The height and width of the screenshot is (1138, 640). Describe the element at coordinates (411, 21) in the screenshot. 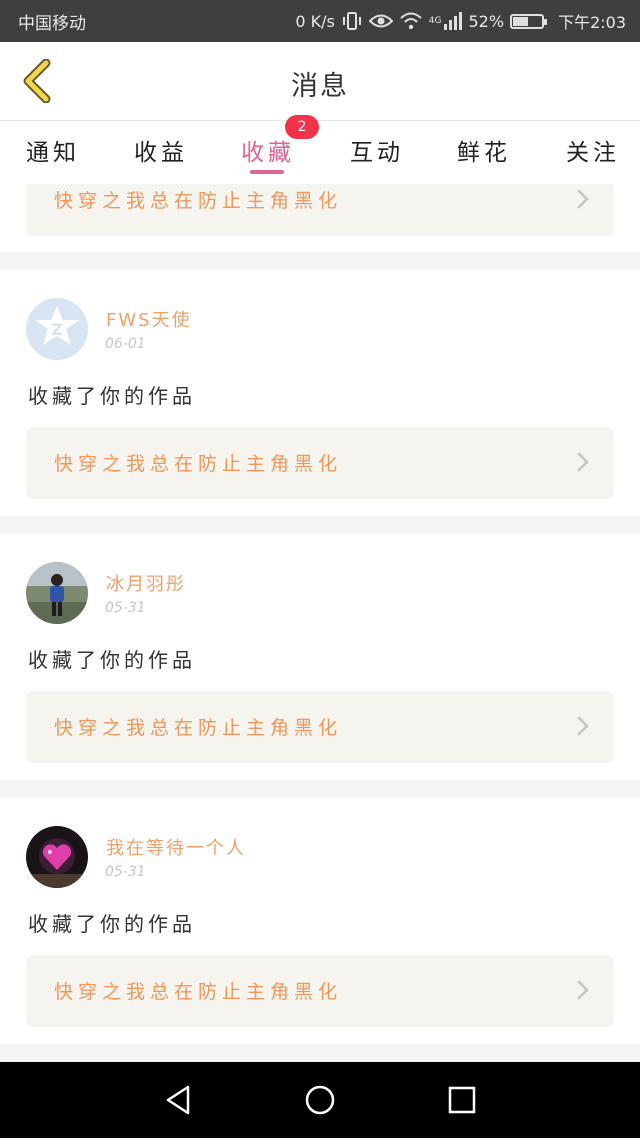

I see `wifi-icon` at that location.